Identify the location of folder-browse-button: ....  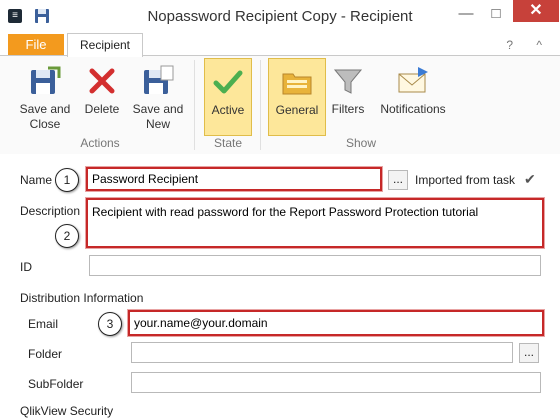
(529, 353).